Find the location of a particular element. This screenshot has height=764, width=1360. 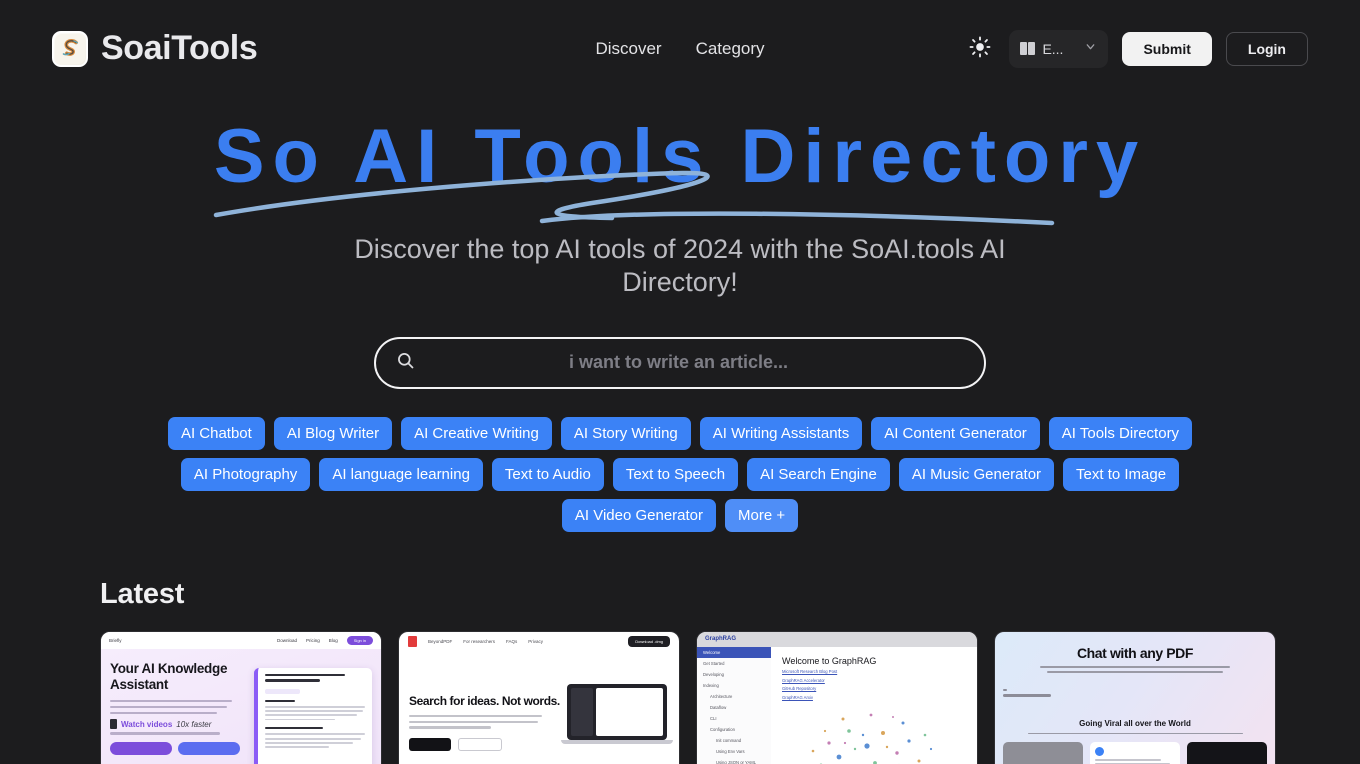

avatar is located at coordinates (1099, 751).